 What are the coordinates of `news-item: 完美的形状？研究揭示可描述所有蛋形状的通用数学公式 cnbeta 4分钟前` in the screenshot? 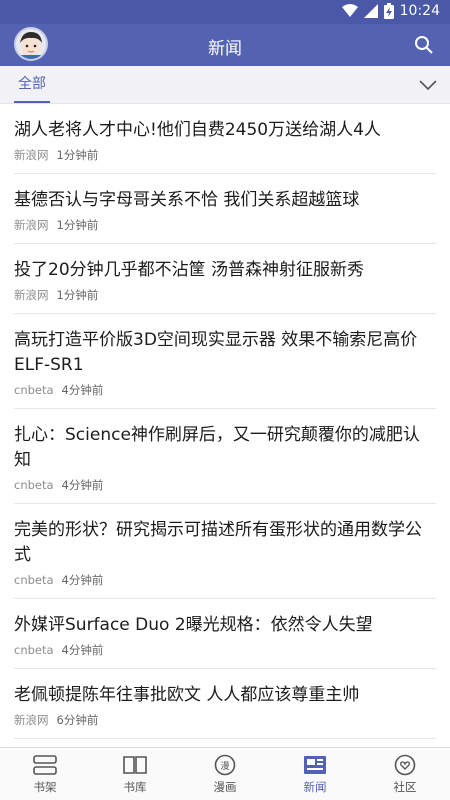 It's located at (225, 551).